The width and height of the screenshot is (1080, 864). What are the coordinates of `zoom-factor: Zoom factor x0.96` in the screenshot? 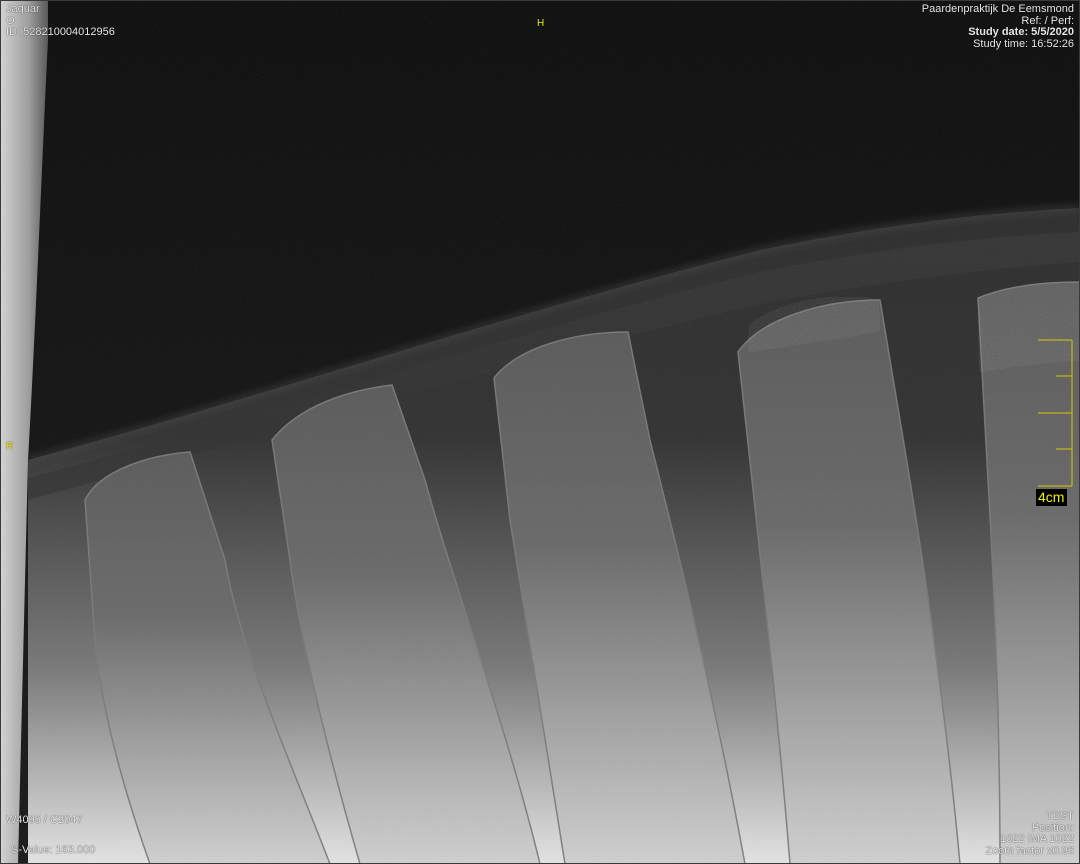 It's located at (1029, 850).